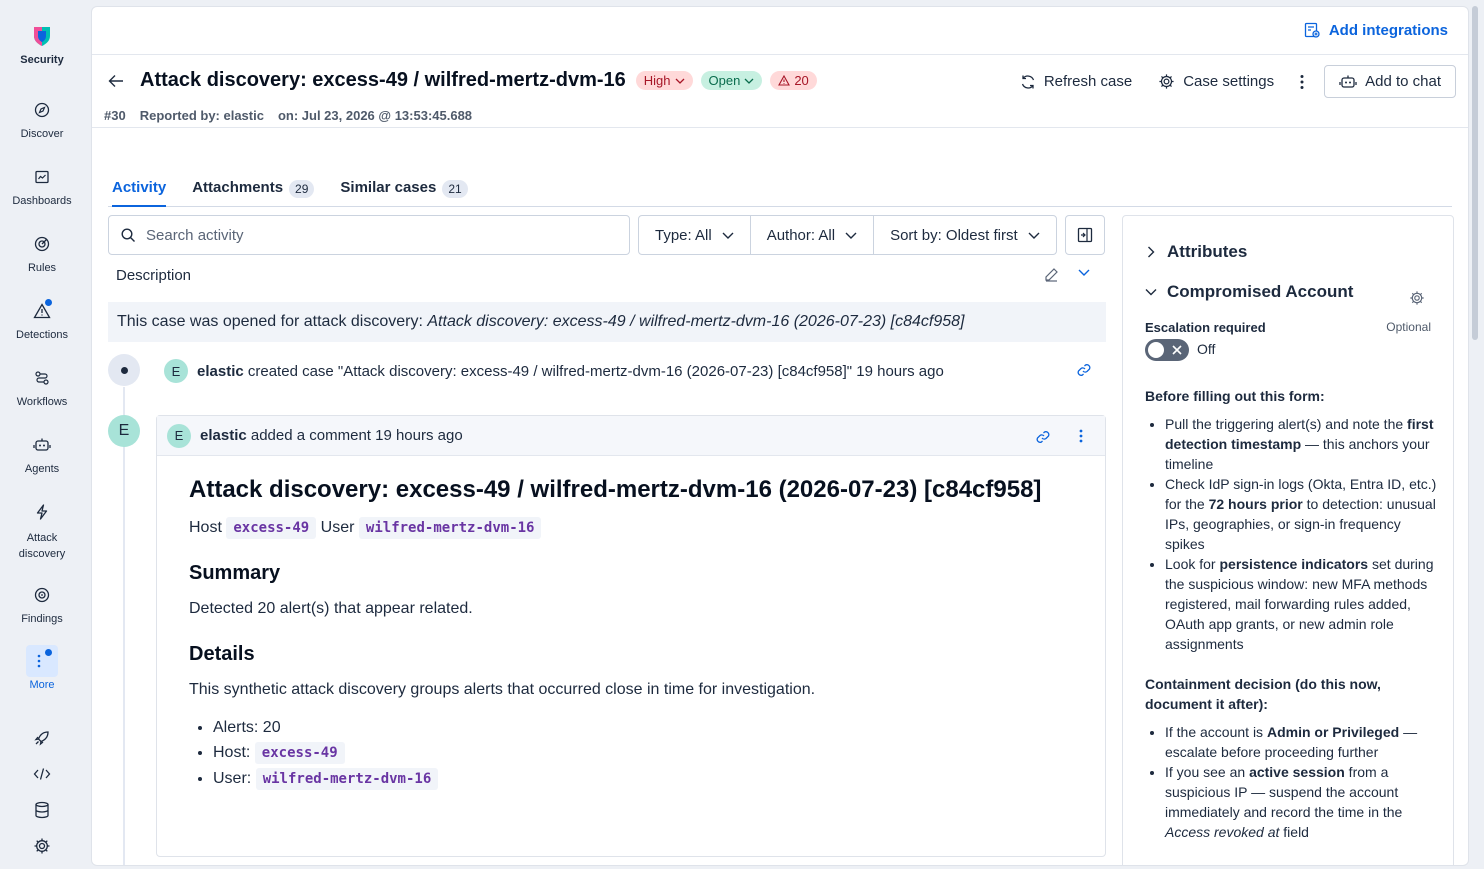 The height and width of the screenshot is (869, 1484). Describe the element at coordinates (42, 311) in the screenshot. I see `alert-icon` at that location.